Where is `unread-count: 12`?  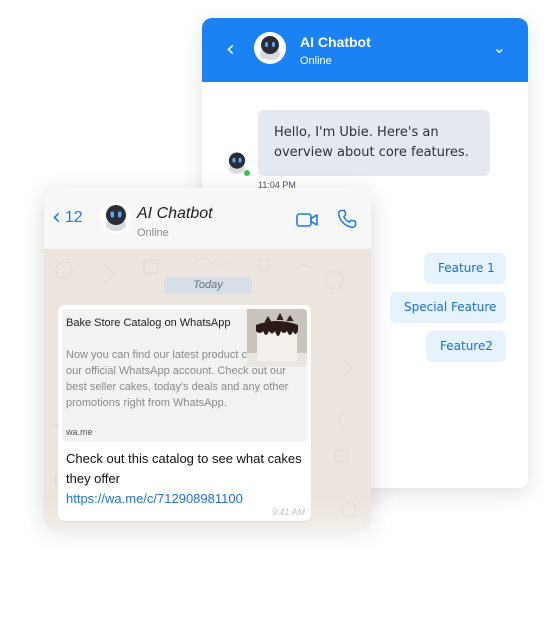
unread-count: 12 is located at coordinates (73, 217).